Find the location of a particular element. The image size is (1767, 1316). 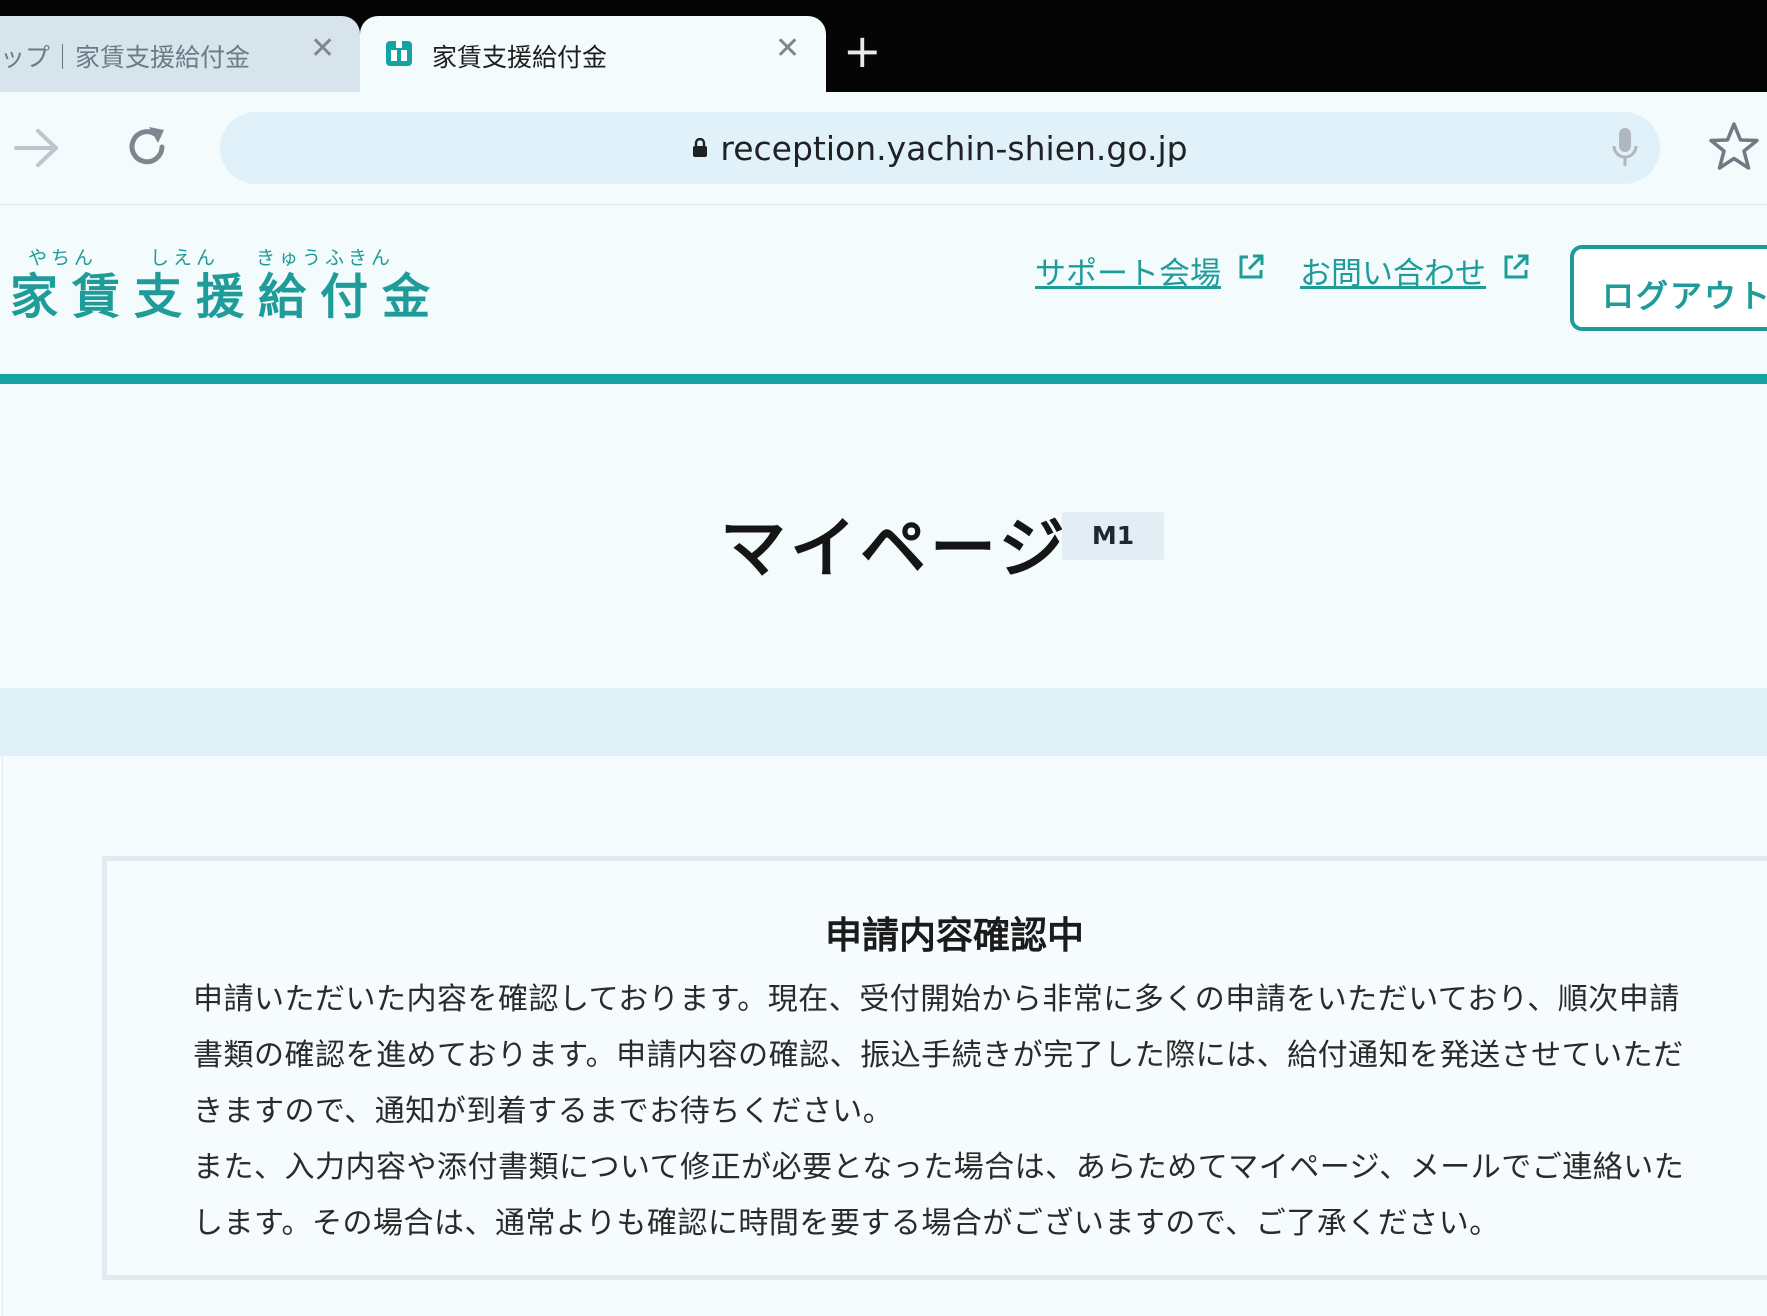

forward-arrow-icon is located at coordinates (37, 148).